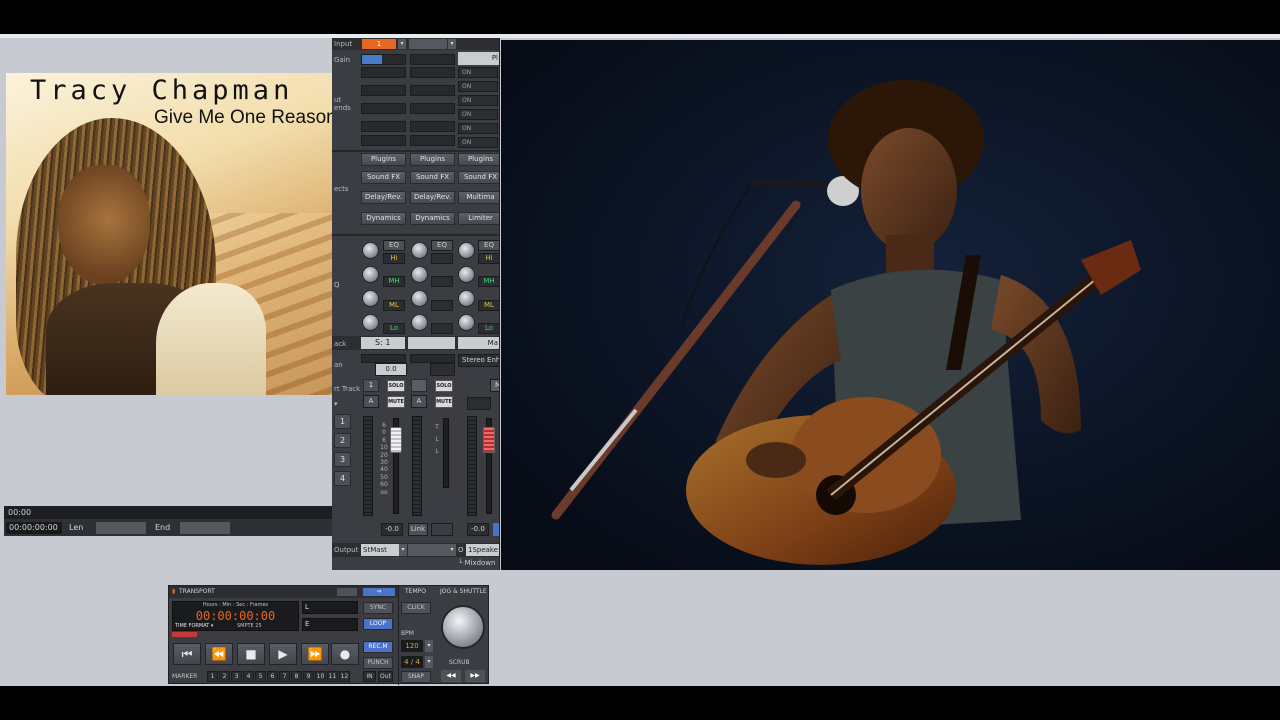 This screenshot has width=1280, height=720. What do you see at coordinates (342, 421) in the screenshot?
I see `channel-select-1: 1` at bounding box center [342, 421].